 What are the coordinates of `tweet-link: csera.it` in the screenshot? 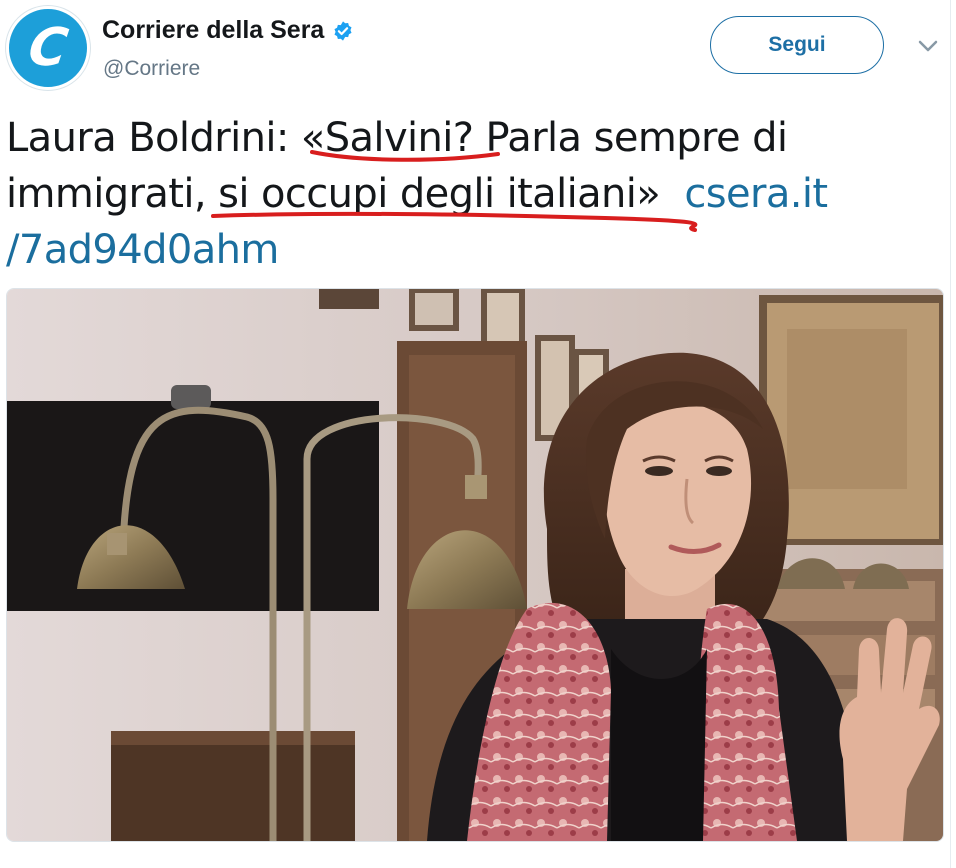 It's located at (756, 194).